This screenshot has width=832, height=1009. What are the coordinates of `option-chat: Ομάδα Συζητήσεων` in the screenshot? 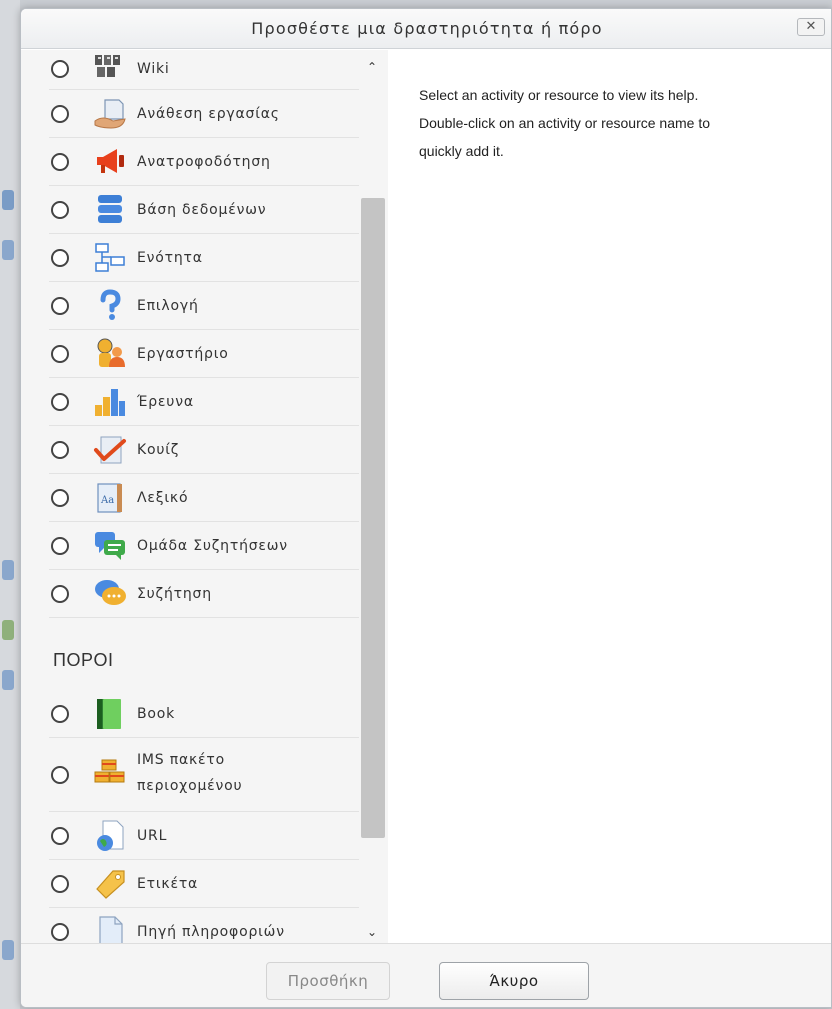 It's located at (204, 546).